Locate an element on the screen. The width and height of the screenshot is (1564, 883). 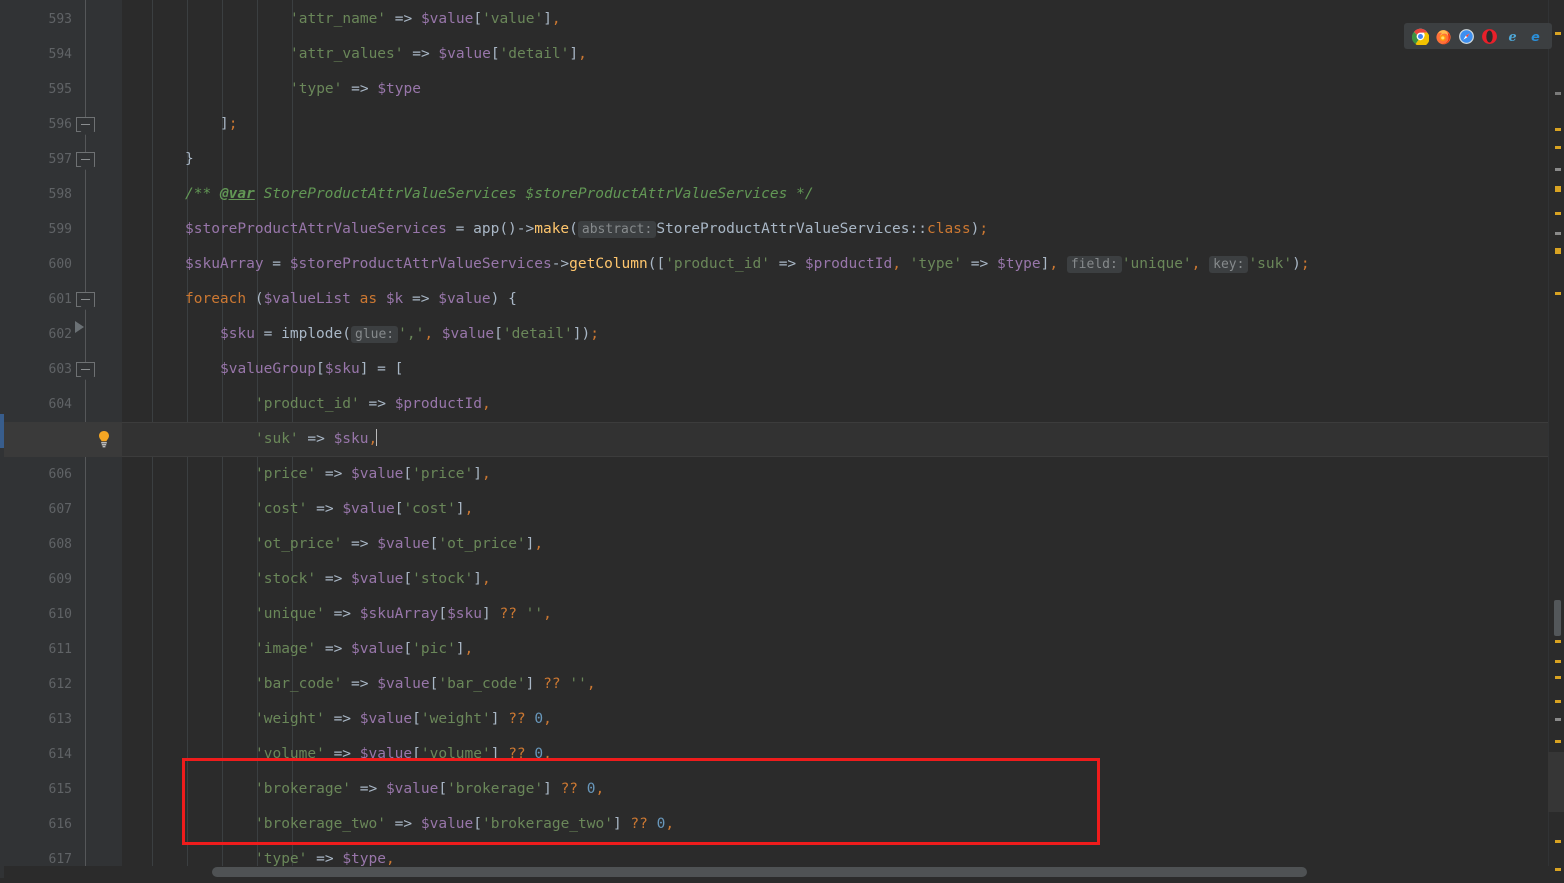
code-token: StoreProductAttrValueServices is located at coordinates (783, 229).